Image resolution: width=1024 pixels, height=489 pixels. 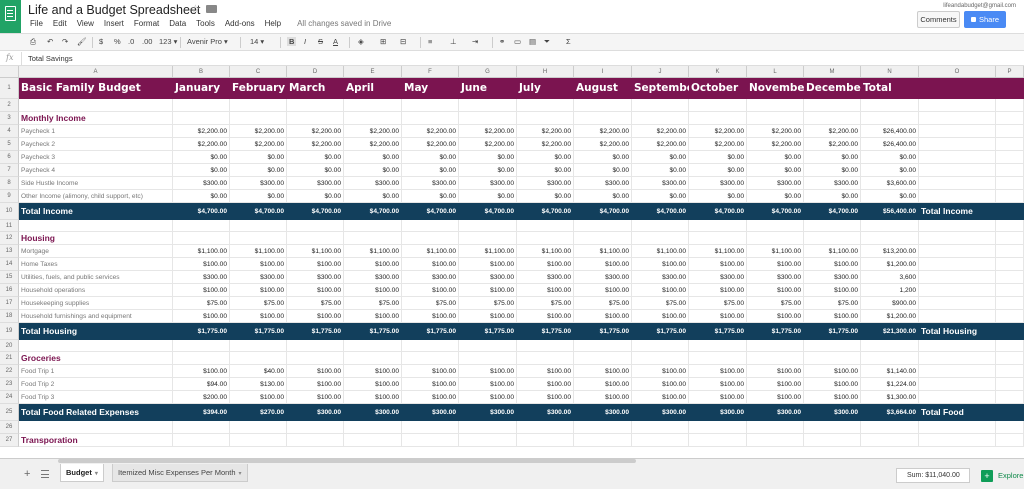 I want to click on value-cell: $130.00, so click(x=258, y=384).